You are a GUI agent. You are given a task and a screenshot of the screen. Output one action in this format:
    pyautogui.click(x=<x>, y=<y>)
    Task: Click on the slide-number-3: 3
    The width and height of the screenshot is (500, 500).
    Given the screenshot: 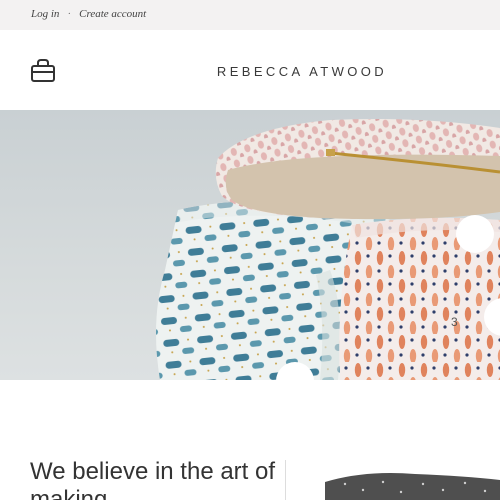 What is the action you would take?
    pyautogui.click(x=454, y=322)
    